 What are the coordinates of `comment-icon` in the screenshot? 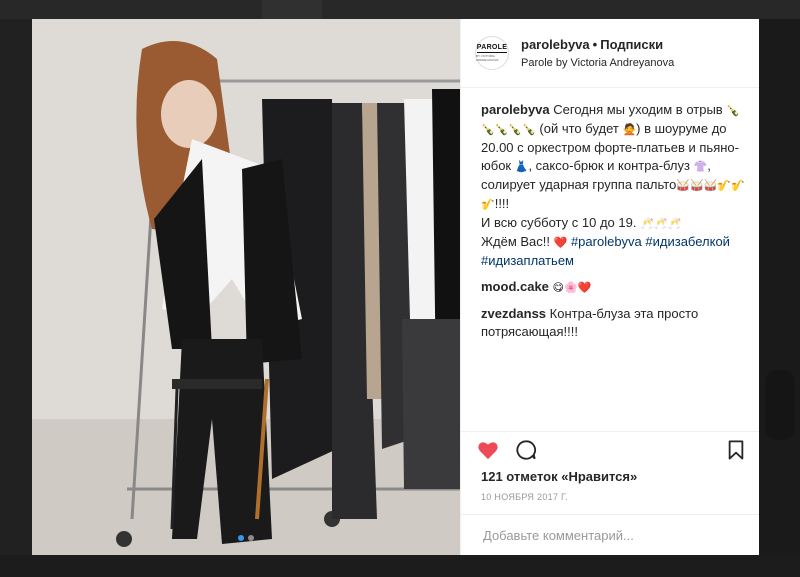 It's located at (526, 449).